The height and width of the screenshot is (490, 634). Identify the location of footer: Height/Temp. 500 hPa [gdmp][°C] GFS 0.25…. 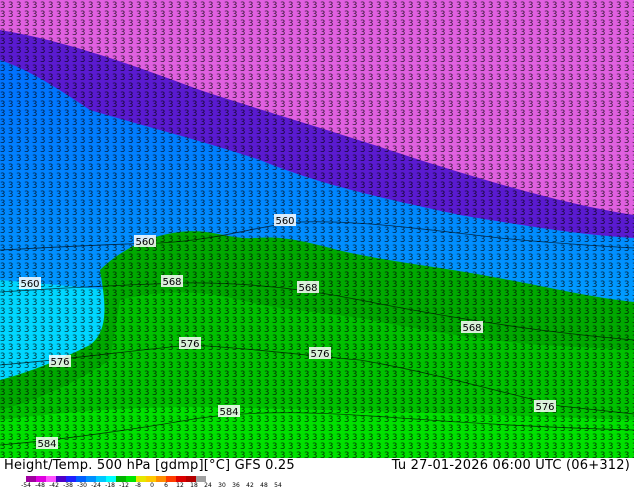
(317, 474).